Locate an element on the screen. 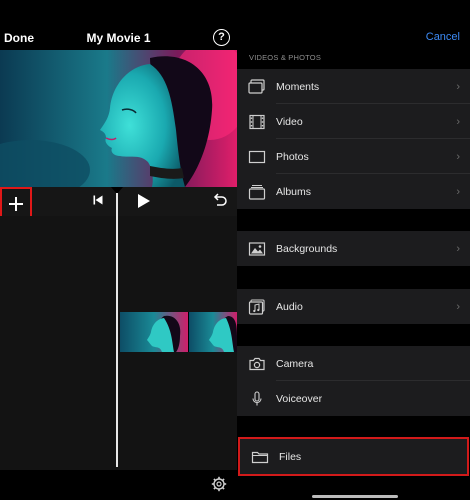 The image size is (470, 500). microphone-icon is located at coordinates (257, 398).